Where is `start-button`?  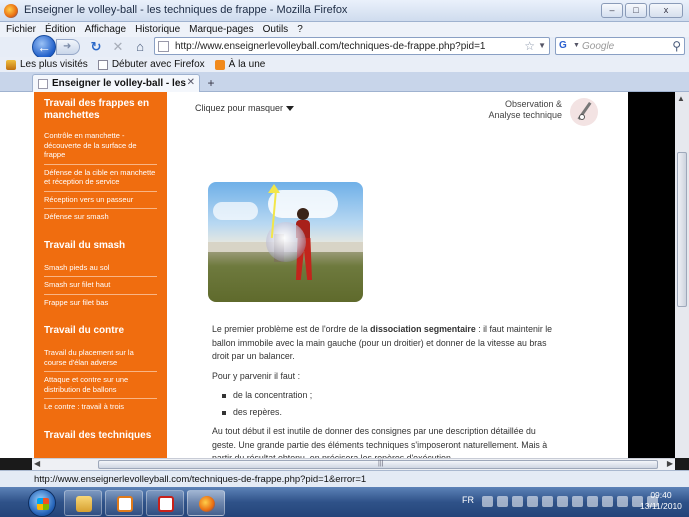
start-button is located at coordinates (42, 503).